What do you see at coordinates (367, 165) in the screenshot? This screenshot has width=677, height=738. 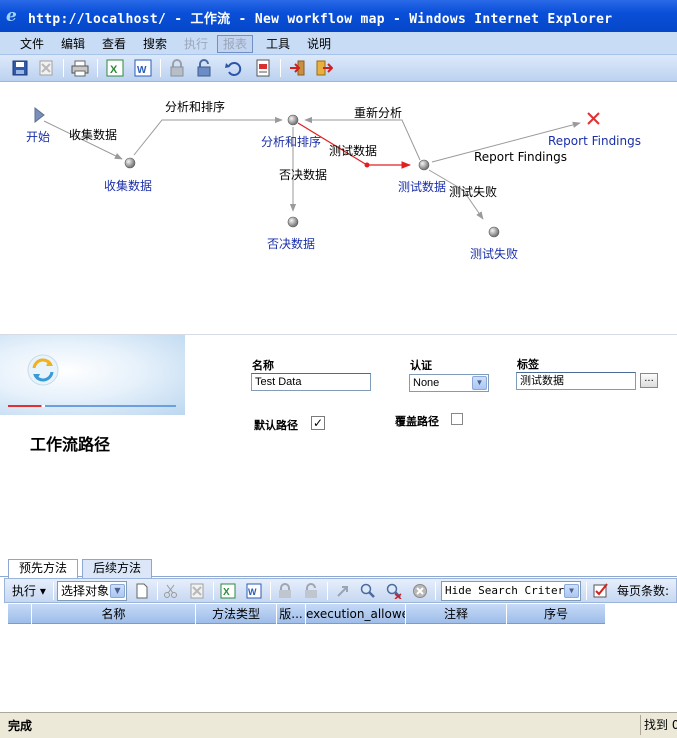 I see `edge-waypoint` at bounding box center [367, 165].